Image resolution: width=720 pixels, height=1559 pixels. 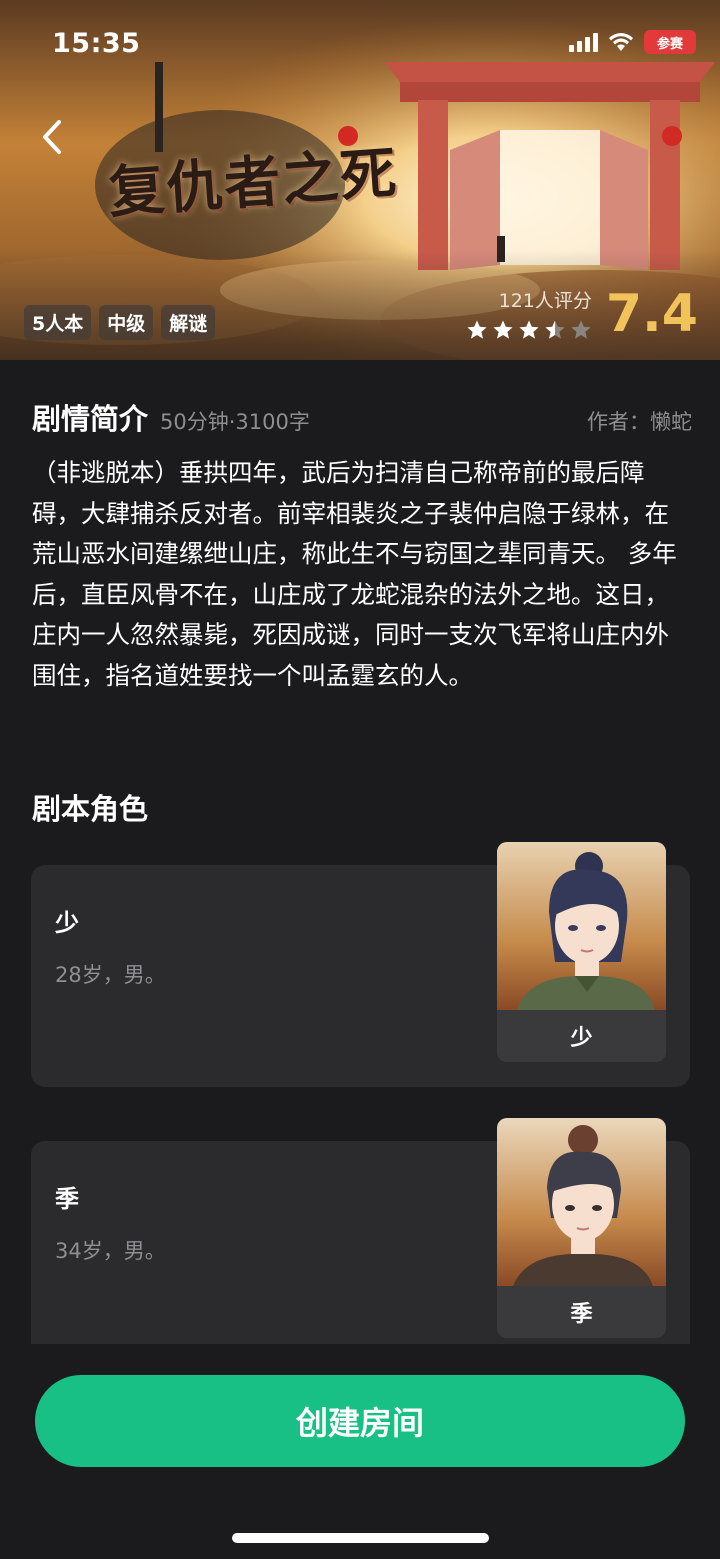 I want to click on rating-details: 121人评分, so click(x=529, y=313).